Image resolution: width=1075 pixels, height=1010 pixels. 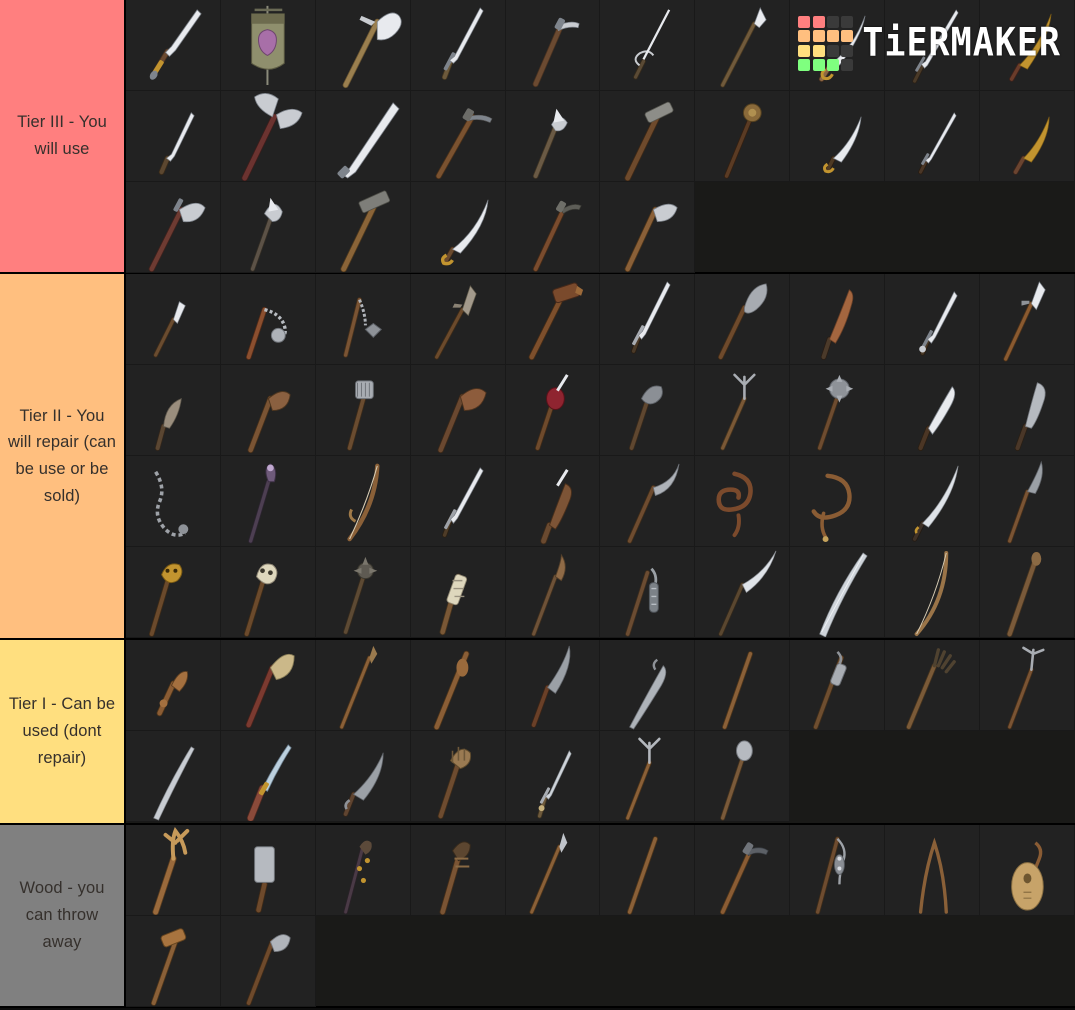 What do you see at coordinates (363, 410) in the screenshot?
I see `tier-item-tenderizer-mace` at bounding box center [363, 410].